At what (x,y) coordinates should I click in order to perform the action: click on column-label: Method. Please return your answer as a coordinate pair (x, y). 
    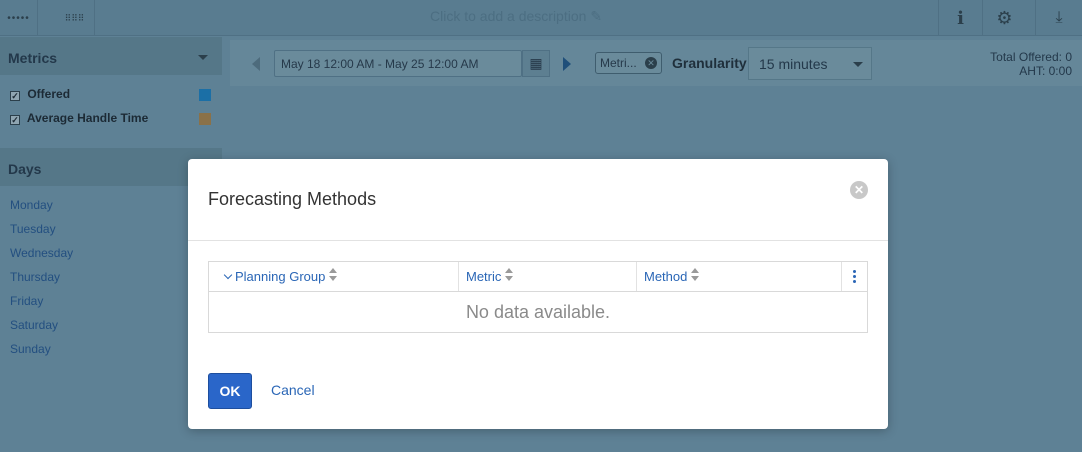
    Looking at the image, I should click on (666, 276).